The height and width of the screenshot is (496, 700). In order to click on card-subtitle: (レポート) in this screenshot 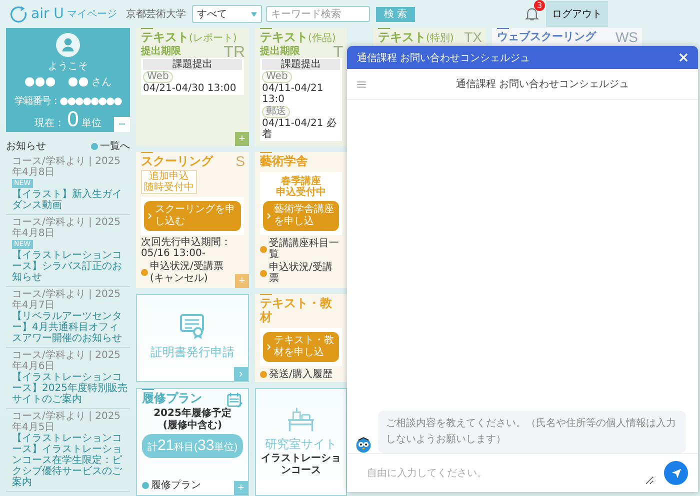, I will do `click(213, 38)`.